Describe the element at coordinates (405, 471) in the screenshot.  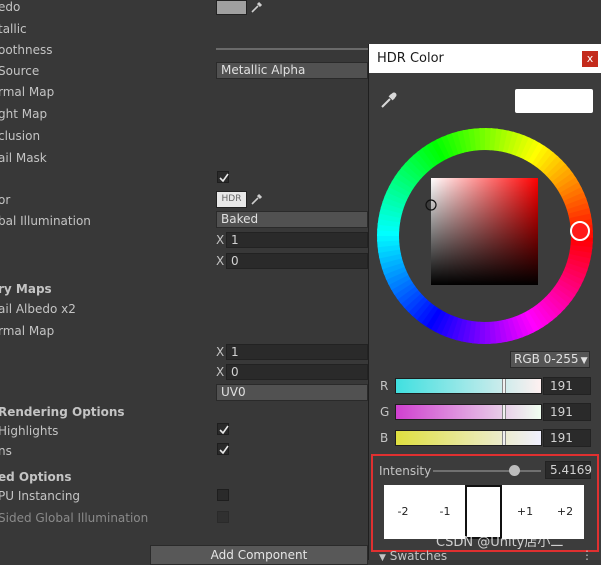
I see `intensity-label: Intensity` at that location.